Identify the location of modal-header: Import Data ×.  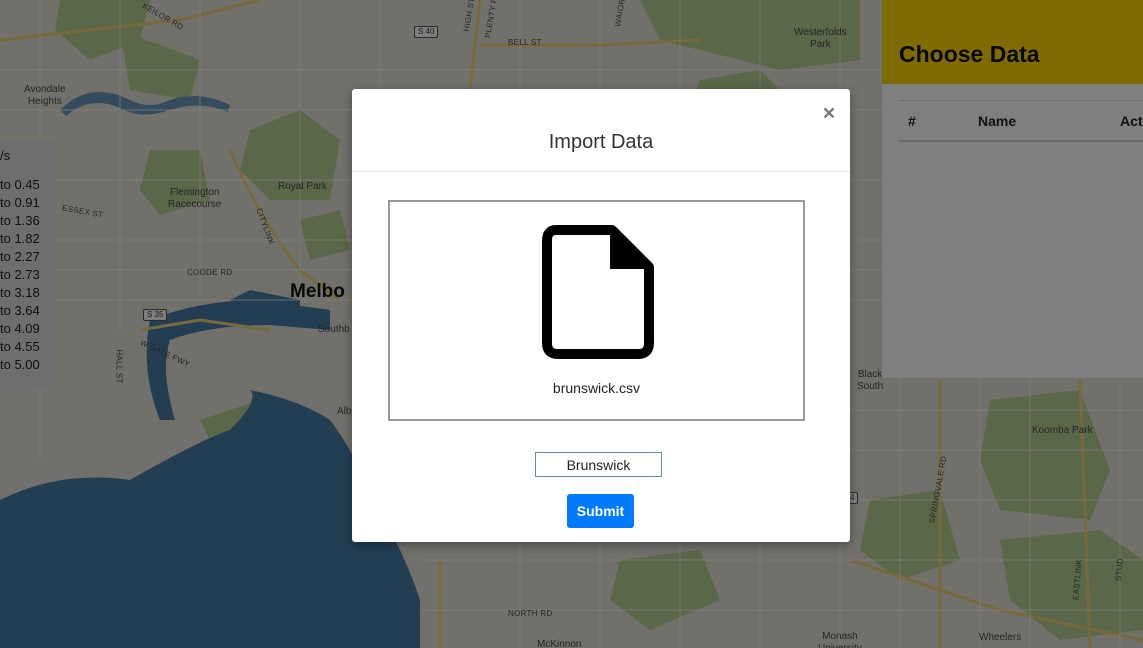
(601, 130).